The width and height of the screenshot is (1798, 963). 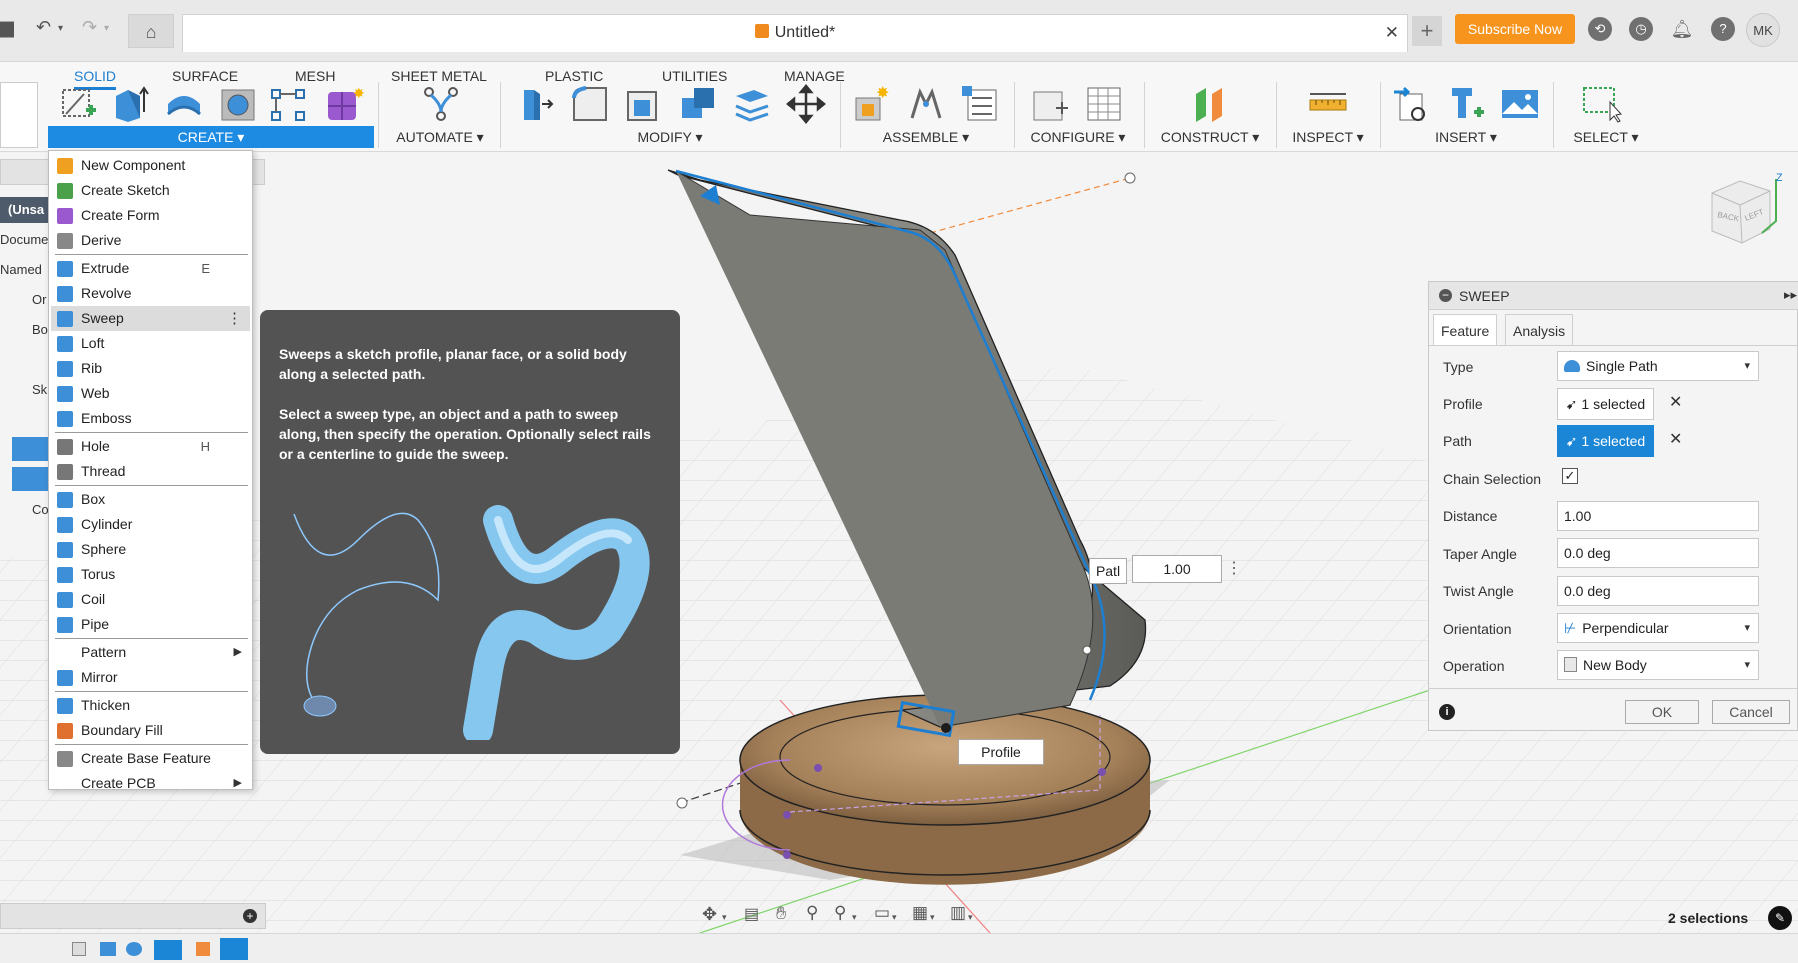 What do you see at coordinates (24, 240) in the screenshot?
I see `browser-document-settings: Docume` at bounding box center [24, 240].